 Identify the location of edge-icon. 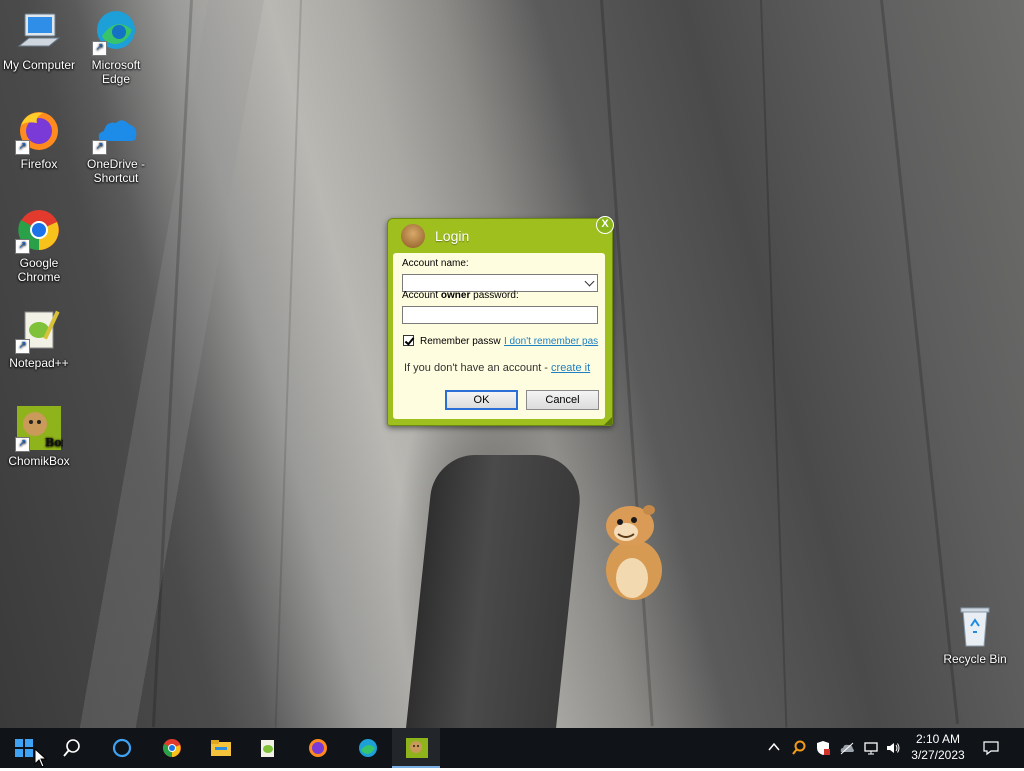
(368, 748).